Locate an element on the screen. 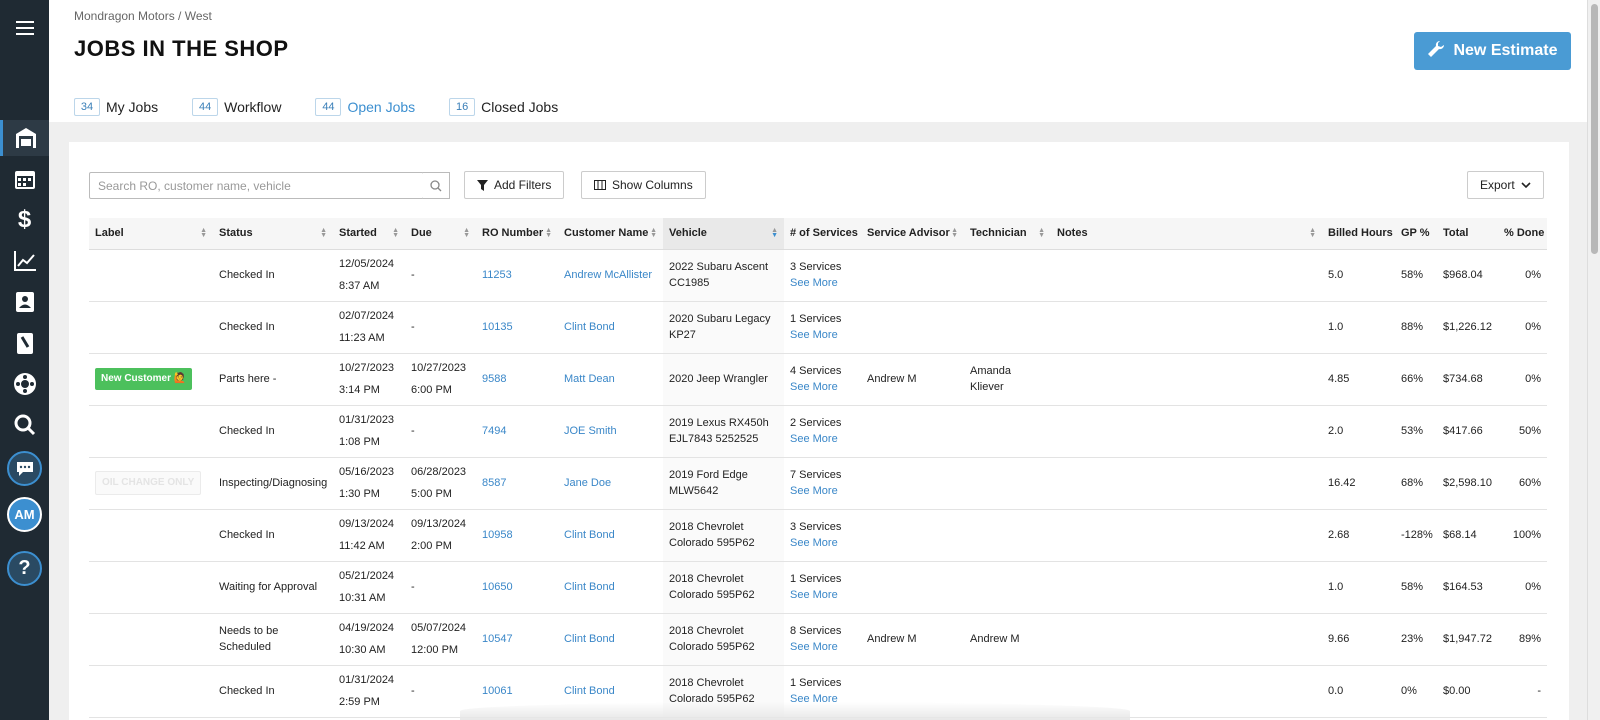 The height and width of the screenshot is (720, 1600). column-header-percent-done: % Done is located at coordinates (1522, 234).